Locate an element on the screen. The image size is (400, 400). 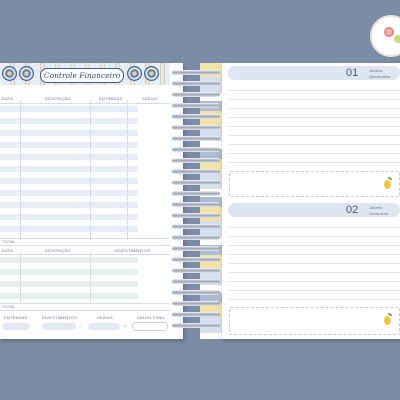
col-header-income: ENTRADAS is located at coordinates (111, 98).